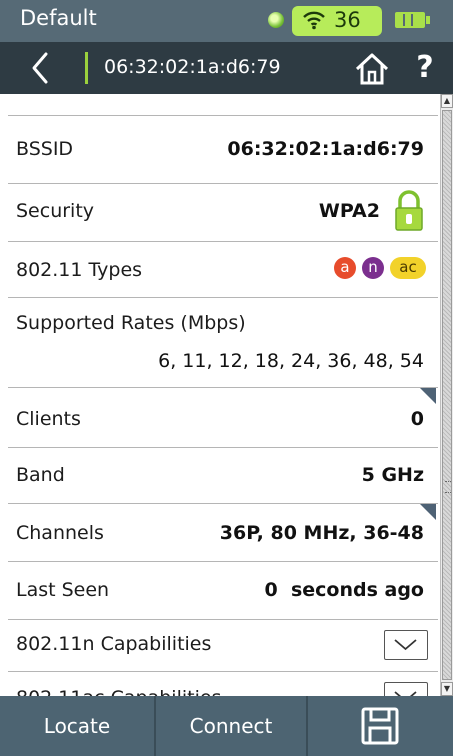  What do you see at coordinates (48, 419) in the screenshot?
I see `clients-label: Clients` at bounding box center [48, 419].